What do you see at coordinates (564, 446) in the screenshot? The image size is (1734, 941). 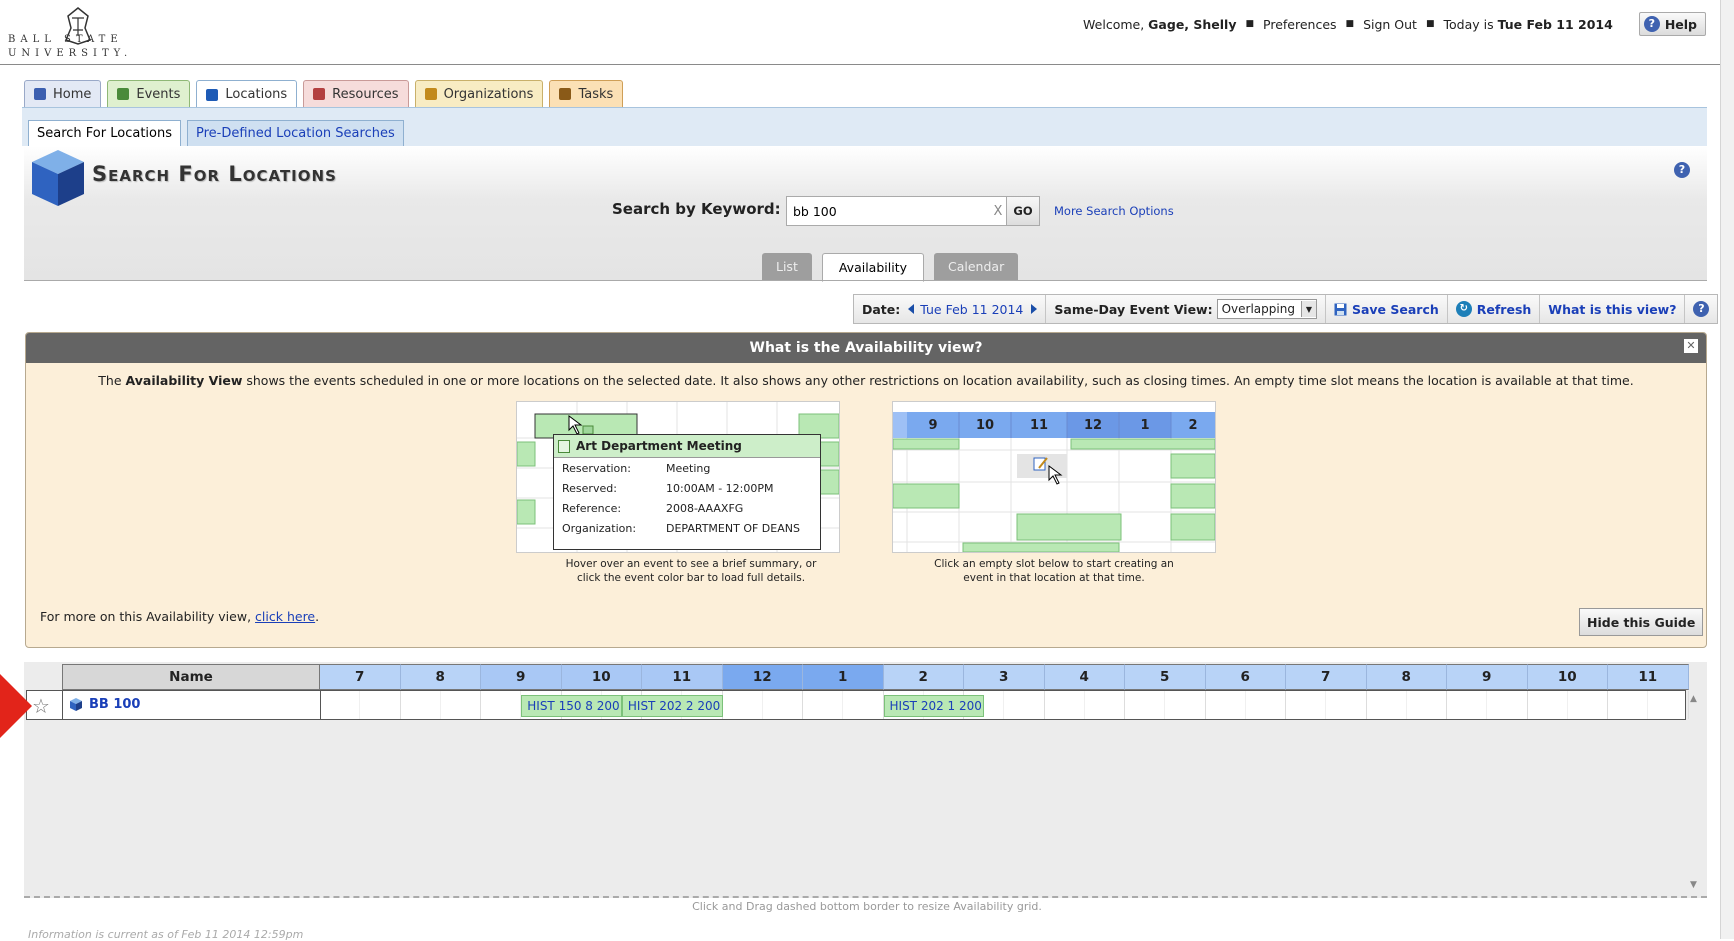 I see `event-icon` at bounding box center [564, 446].